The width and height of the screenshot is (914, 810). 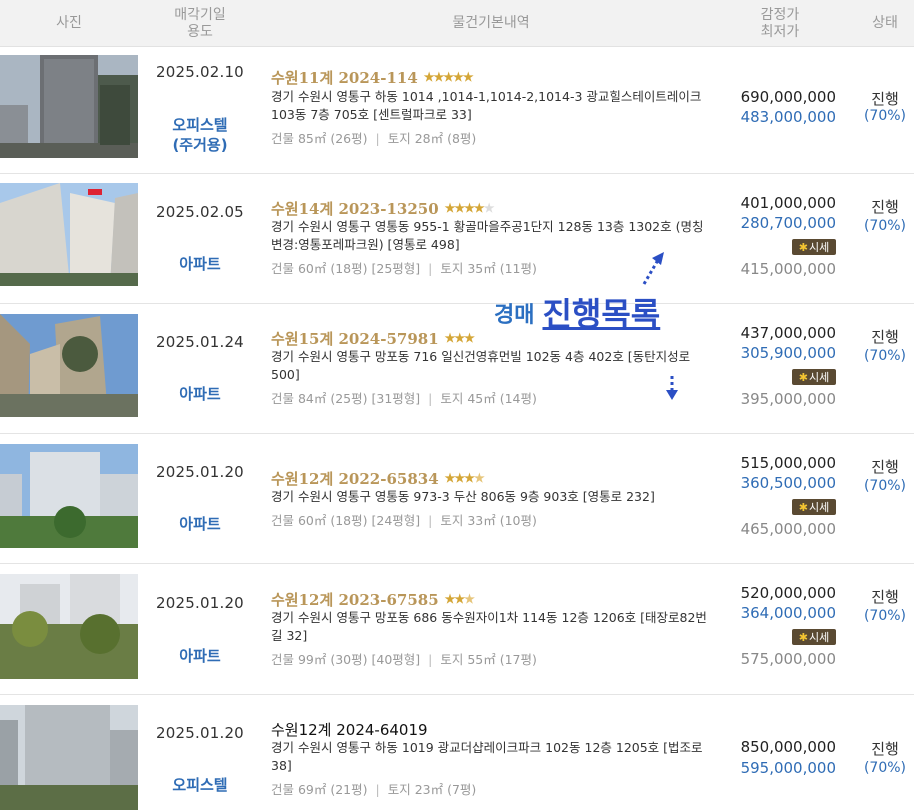 What do you see at coordinates (514, 315) in the screenshot?
I see `label-small: 경매` at bounding box center [514, 315].